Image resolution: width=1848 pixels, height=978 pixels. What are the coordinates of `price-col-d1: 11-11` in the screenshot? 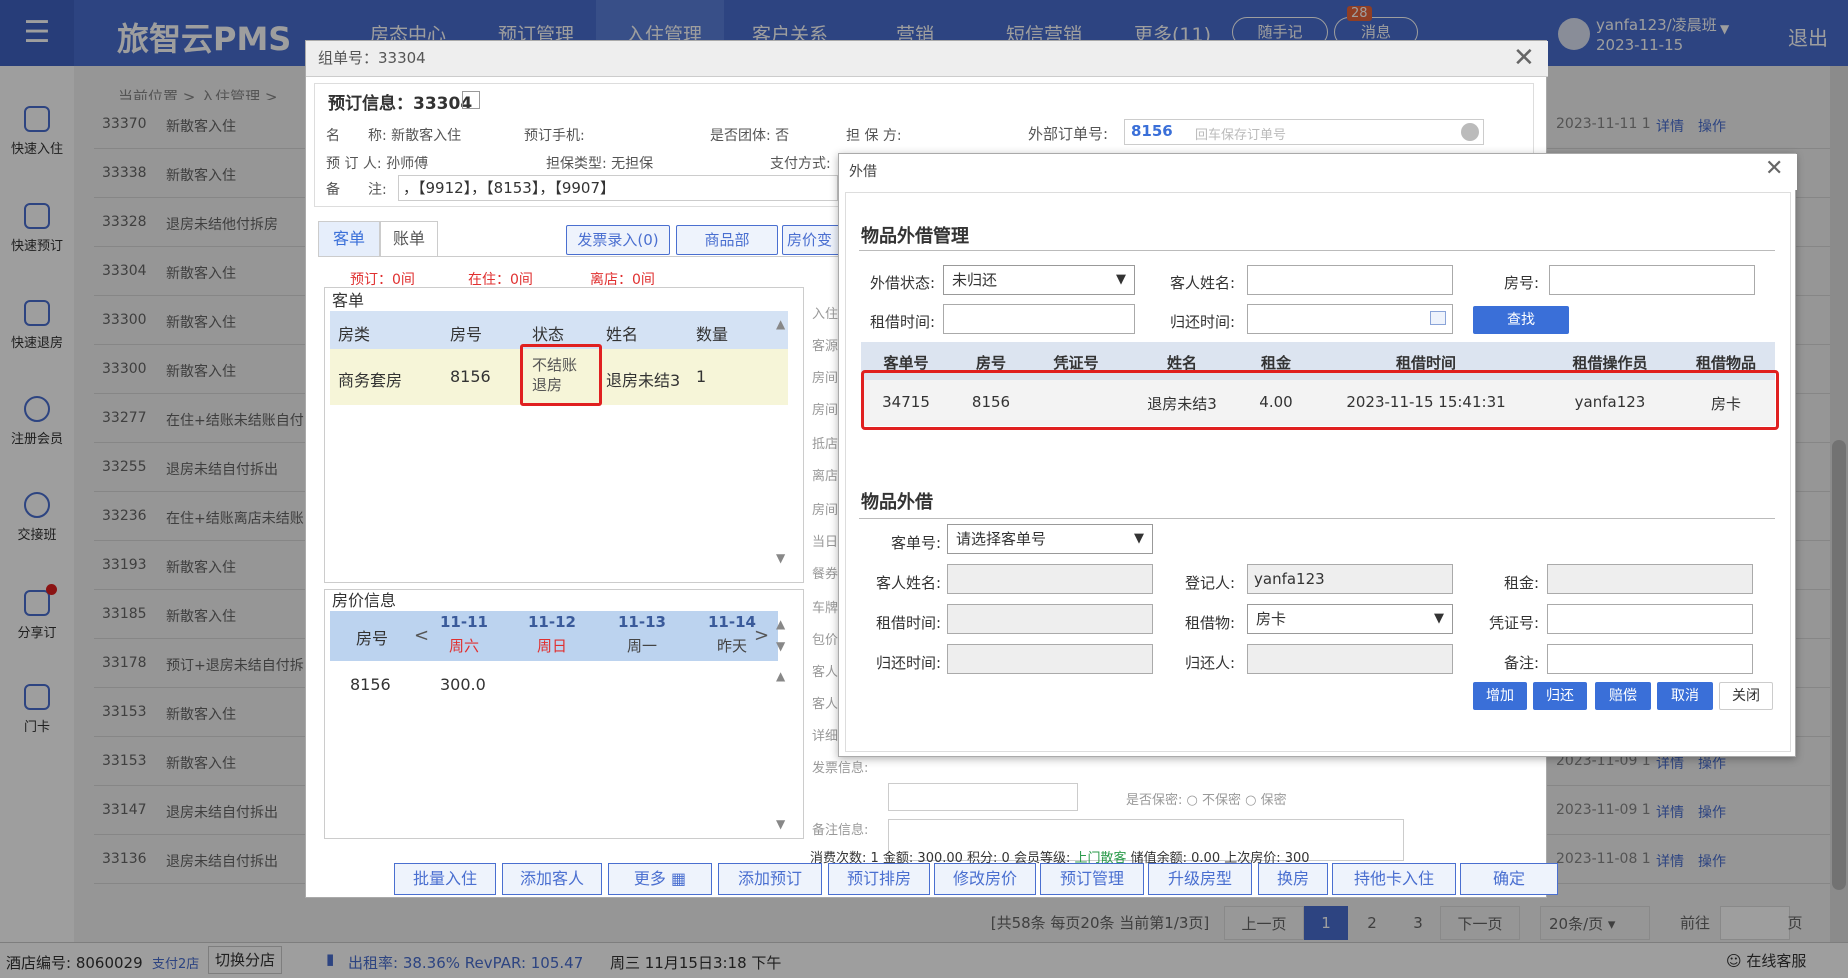 It's located at (464, 622).